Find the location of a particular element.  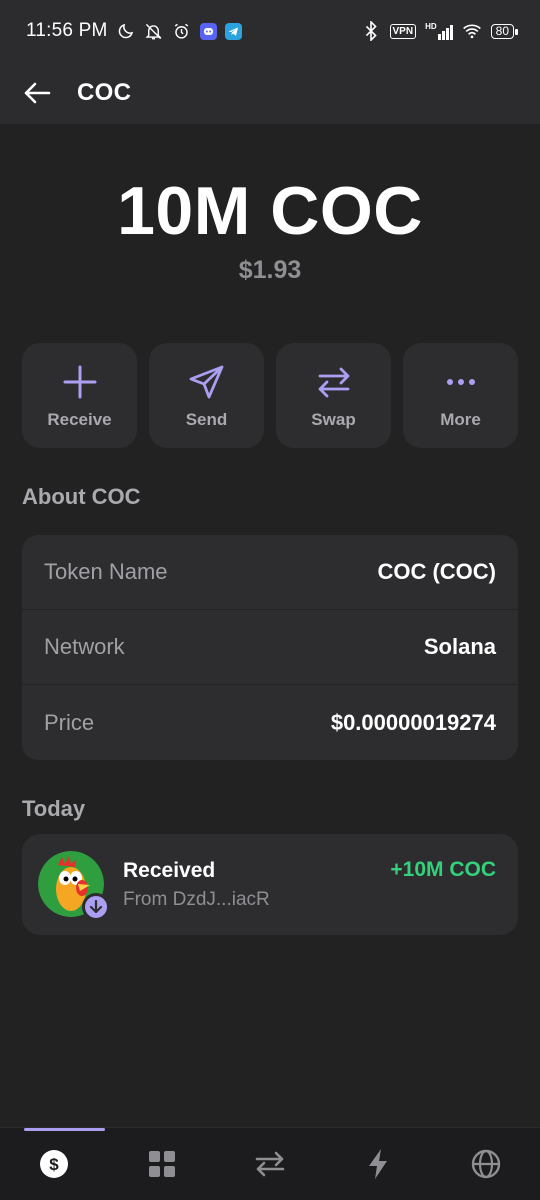

signal-icon: HD is located at coordinates (439, 31).